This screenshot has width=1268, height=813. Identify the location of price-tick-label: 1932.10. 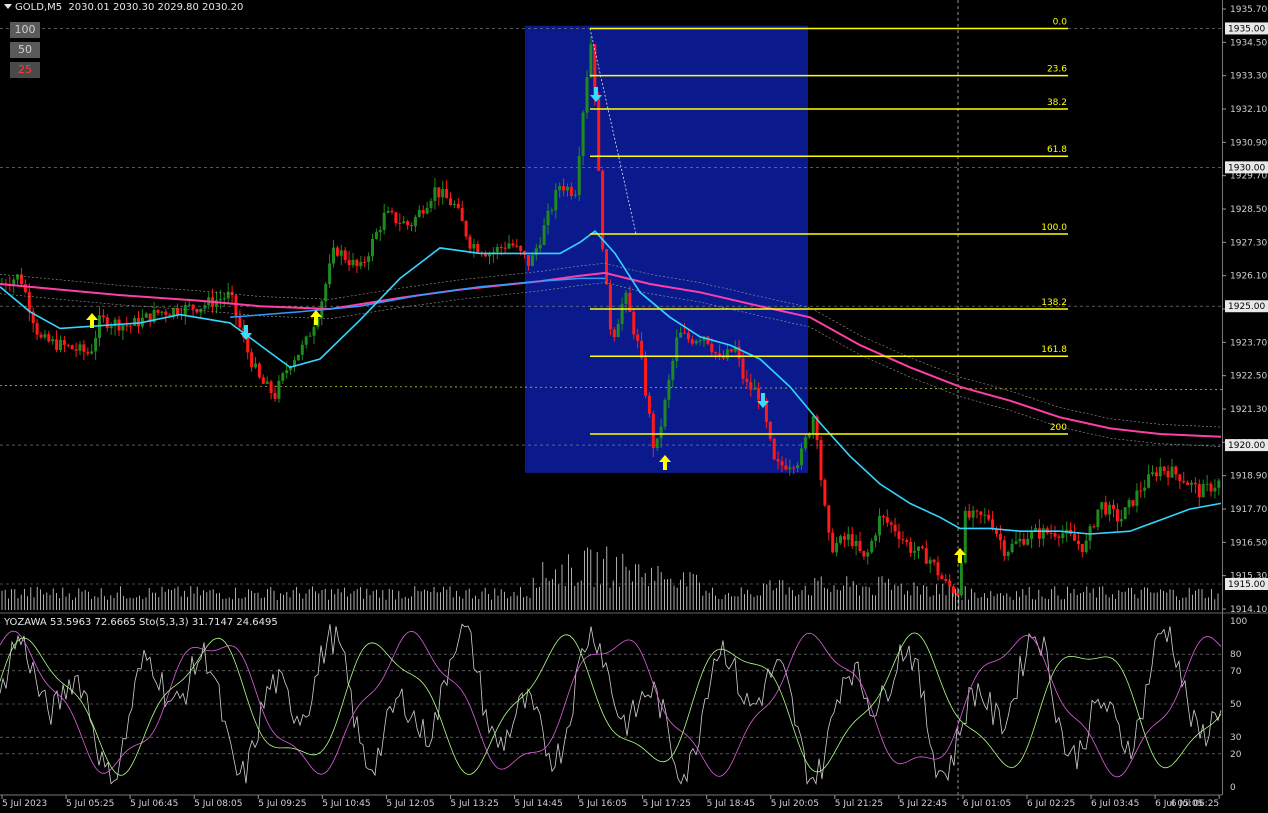
(1248, 110).